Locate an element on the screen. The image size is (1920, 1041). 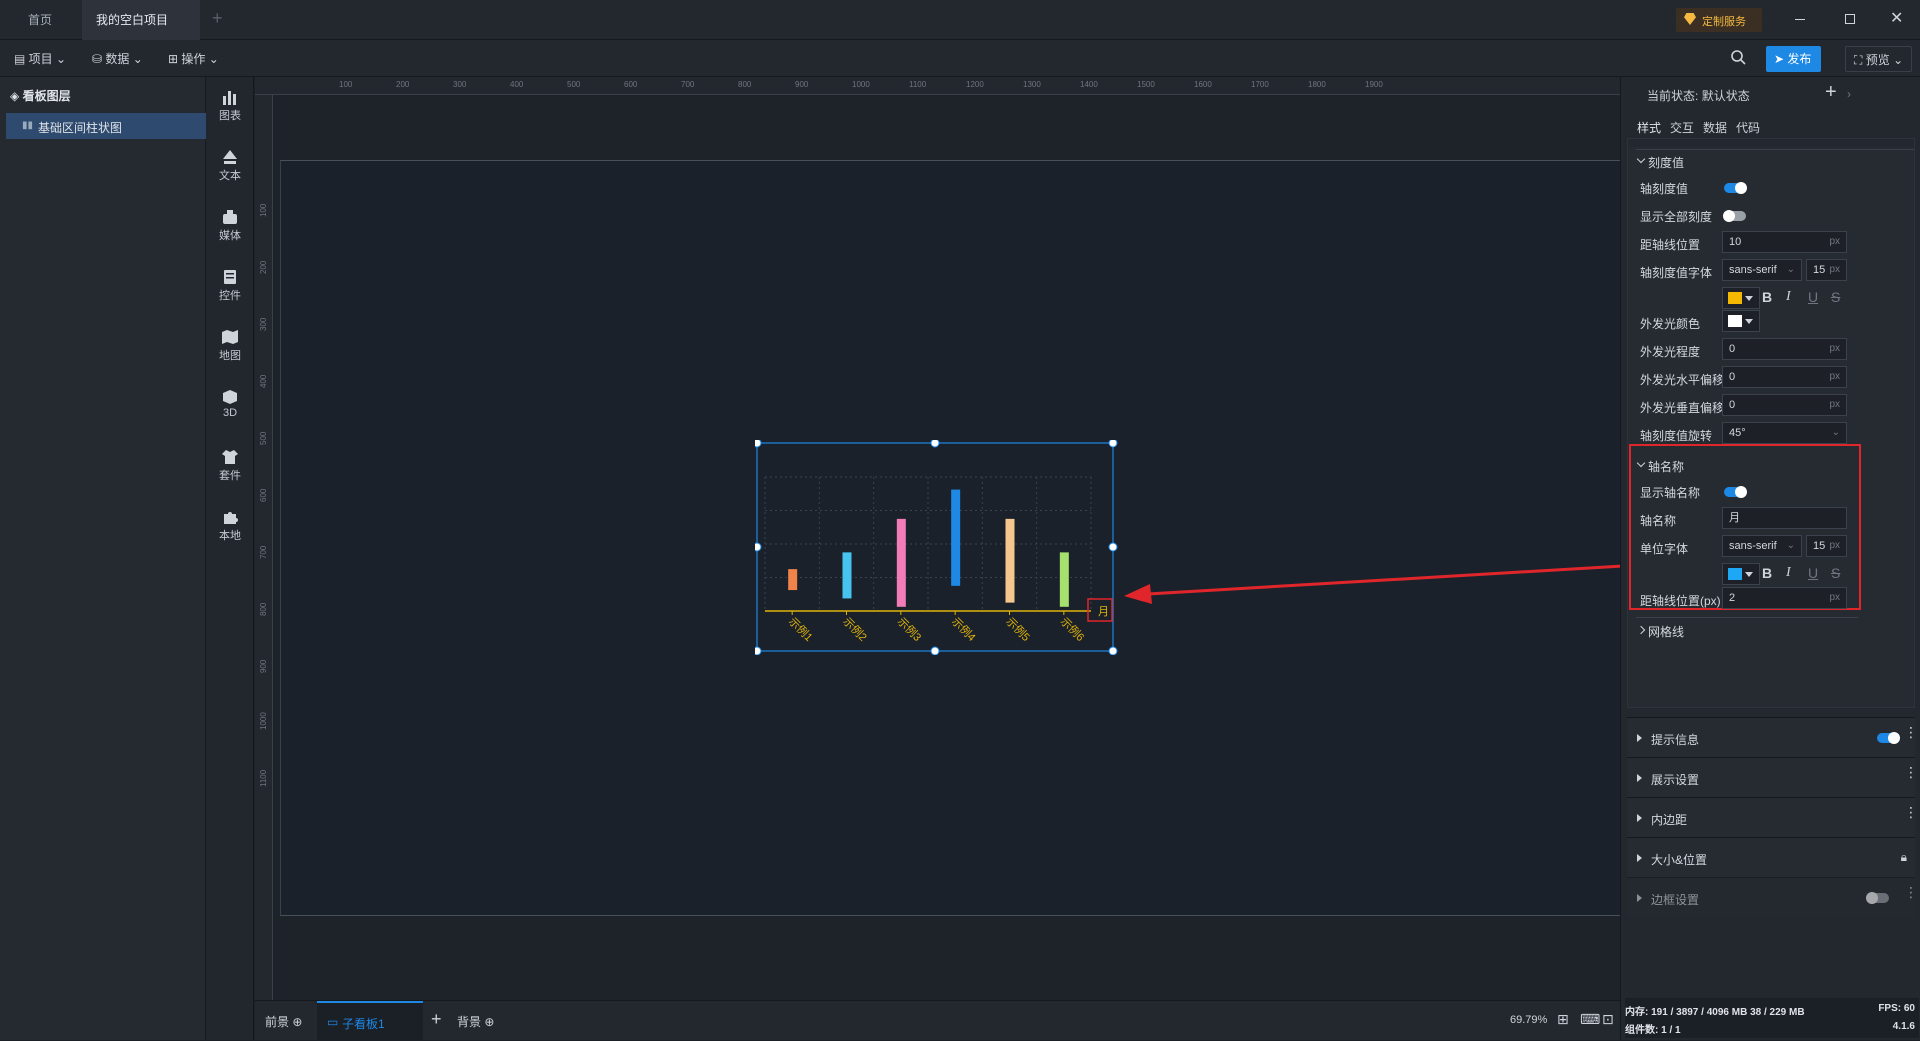
background-tab: 背景 ⊕ is located at coordinates (475, 1021).